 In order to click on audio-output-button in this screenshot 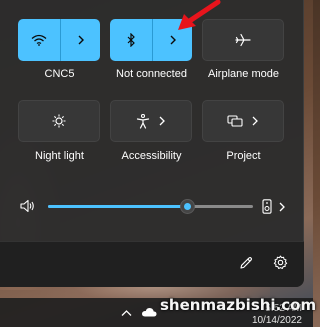, I will do `click(274, 206)`.